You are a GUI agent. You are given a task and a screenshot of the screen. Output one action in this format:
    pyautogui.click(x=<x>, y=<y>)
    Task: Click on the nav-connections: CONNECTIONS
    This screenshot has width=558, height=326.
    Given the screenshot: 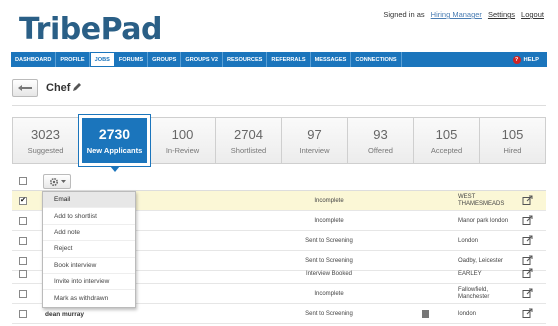 What is the action you would take?
    pyautogui.click(x=376, y=59)
    